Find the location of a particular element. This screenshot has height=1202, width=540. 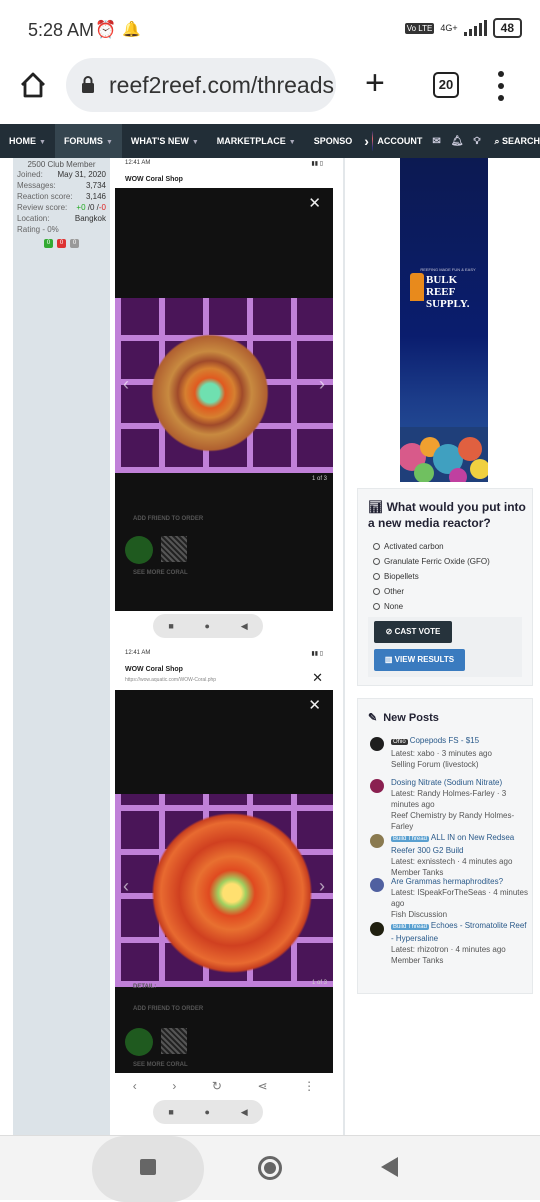

new-post-title: Are Grammas hermaphrodites? is located at coordinates (447, 881).